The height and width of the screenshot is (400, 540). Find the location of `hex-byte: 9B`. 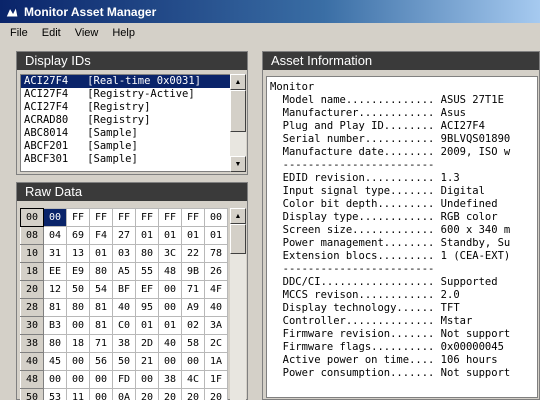

hex-byte: 9B is located at coordinates (193, 271).